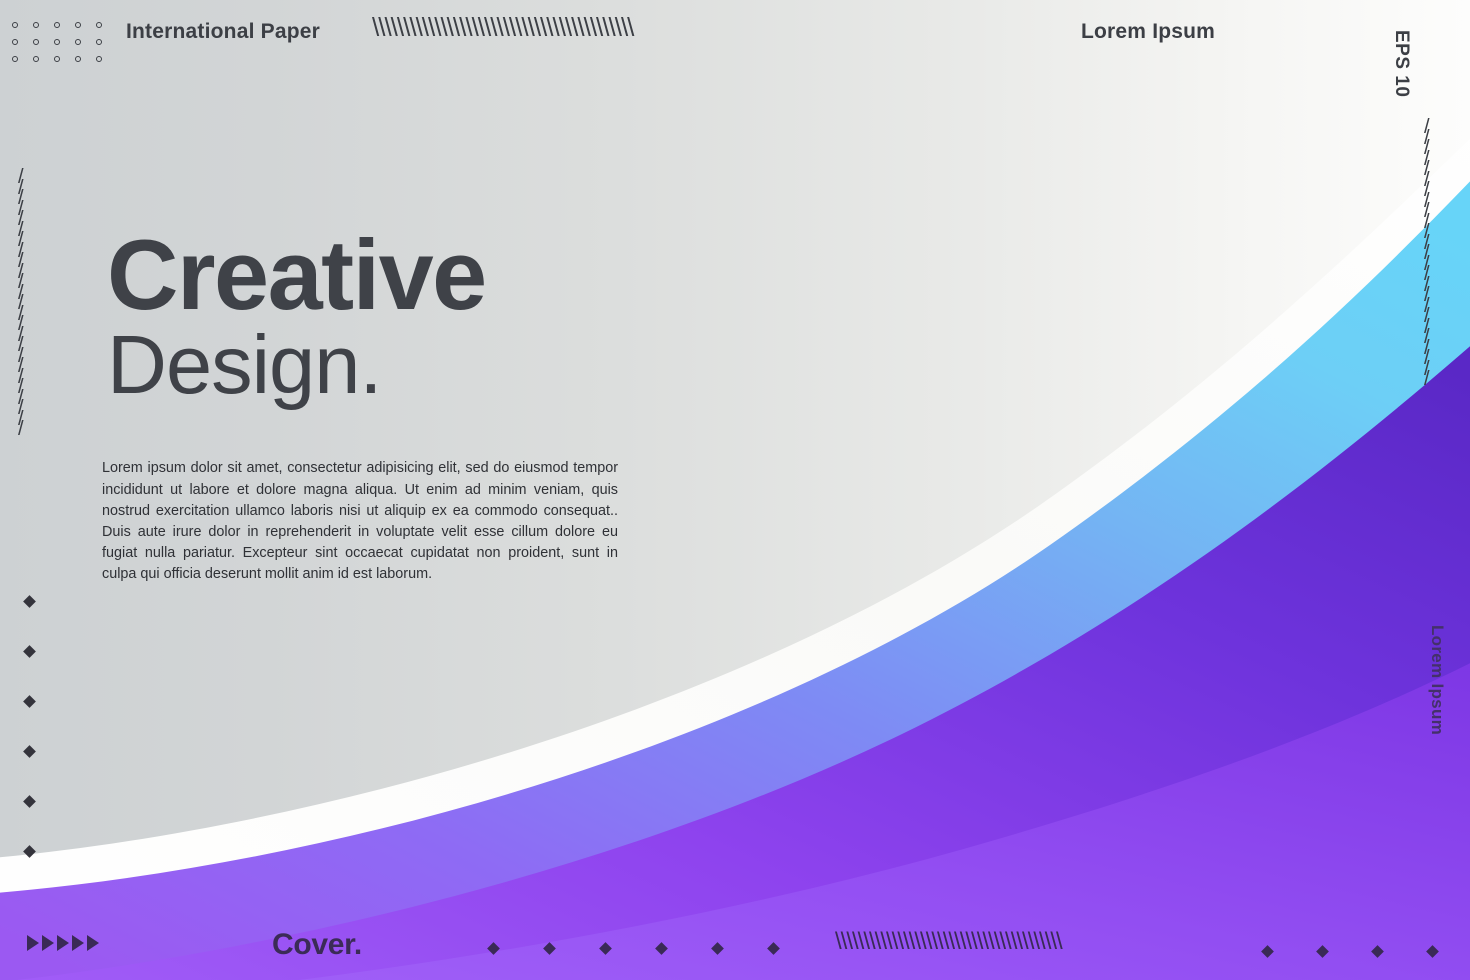 The width and height of the screenshot is (1470, 980). Describe the element at coordinates (223, 31) in the screenshot. I see `brand-label: International Paper` at that location.